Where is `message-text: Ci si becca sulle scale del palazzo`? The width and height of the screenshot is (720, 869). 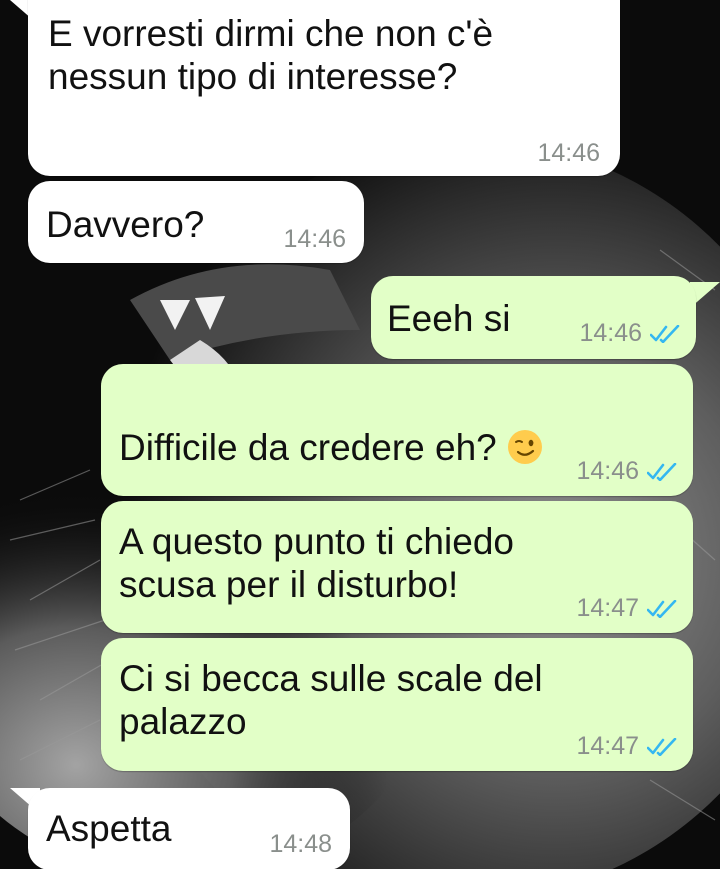
message-text: Ci si becca sulle scale del palazzo is located at coordinates (331, 700).